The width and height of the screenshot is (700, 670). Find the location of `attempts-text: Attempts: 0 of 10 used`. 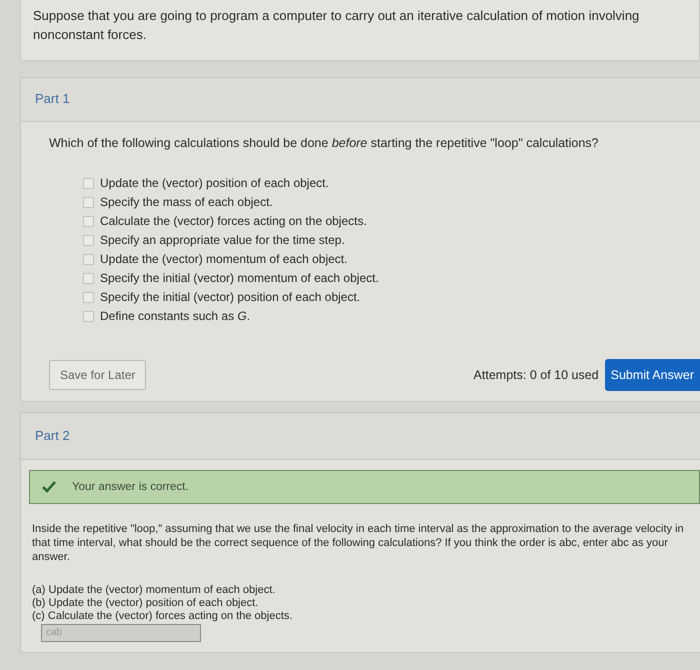

attempts-text: Attempts: 0 of 10 used is located at coordinates (536, 375).